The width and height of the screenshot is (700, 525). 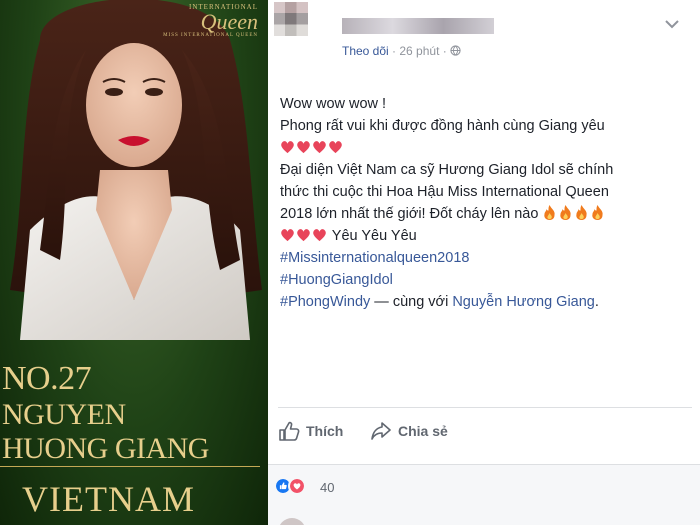 I want to click on author-name-redacted, so click(x=418, y=26).